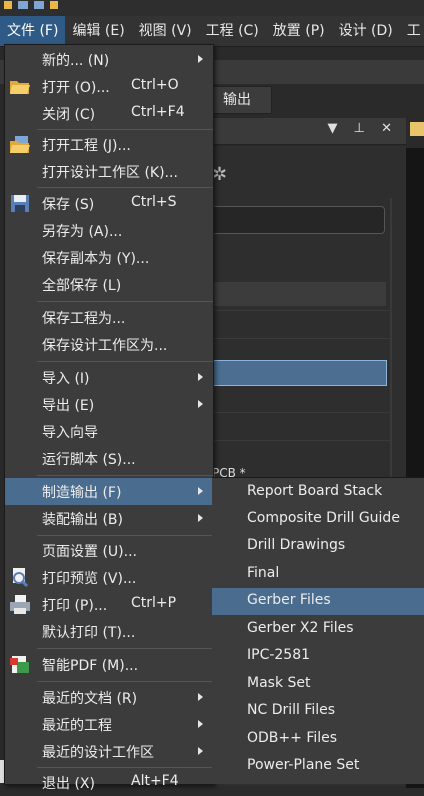 This screenshot has width=424, height=796. What do you see at coordinates (212, 8) in the screenshot?
I see `toolbar-strip` at bounding box center [212, 8].